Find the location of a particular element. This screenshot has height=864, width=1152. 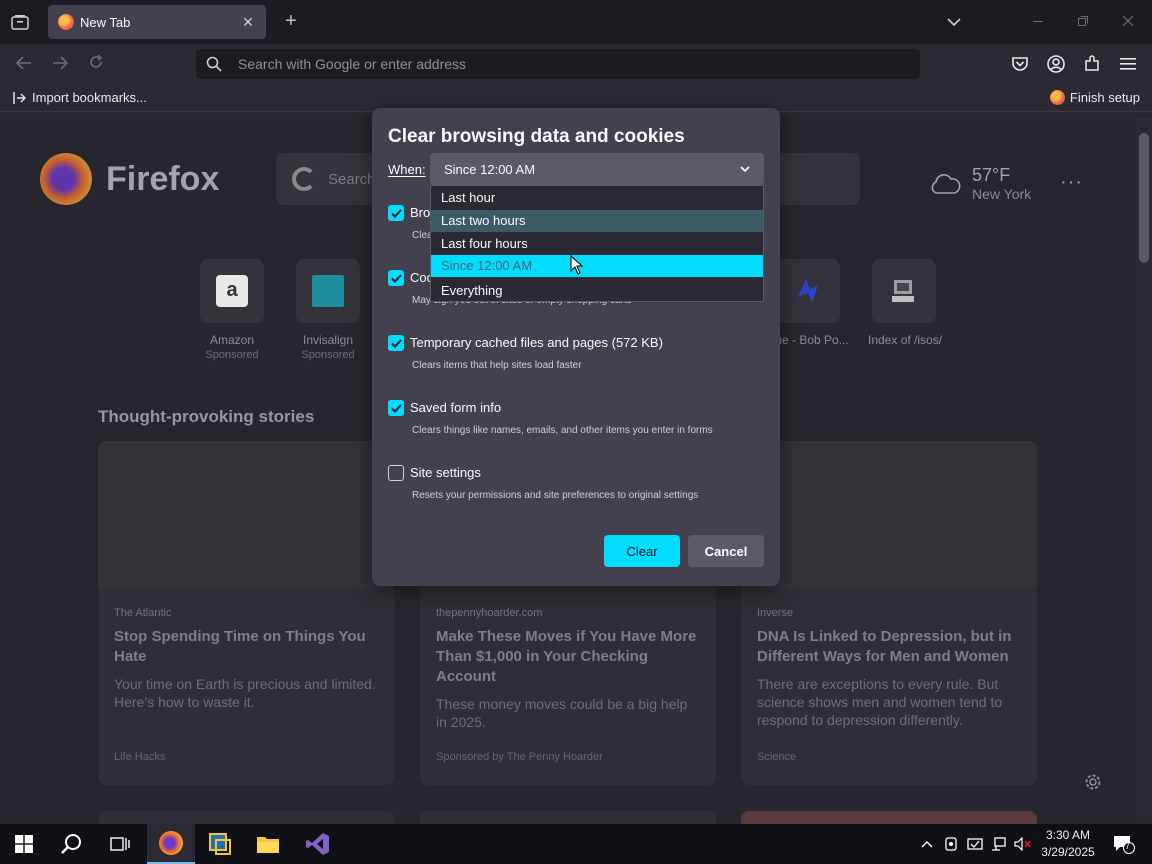

clock-time: 3:30 AM is located at coordinates (1068, 835).